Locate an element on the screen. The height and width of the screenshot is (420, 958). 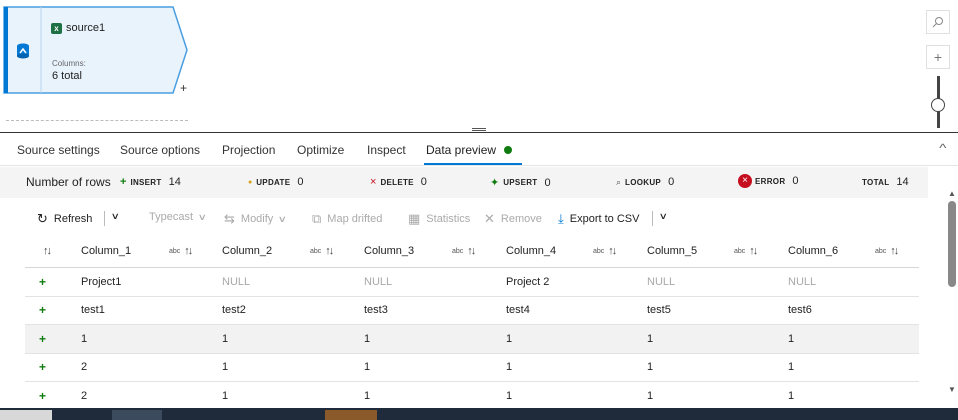
column-header-4: Column_4 is located at coordinates (531, 251).